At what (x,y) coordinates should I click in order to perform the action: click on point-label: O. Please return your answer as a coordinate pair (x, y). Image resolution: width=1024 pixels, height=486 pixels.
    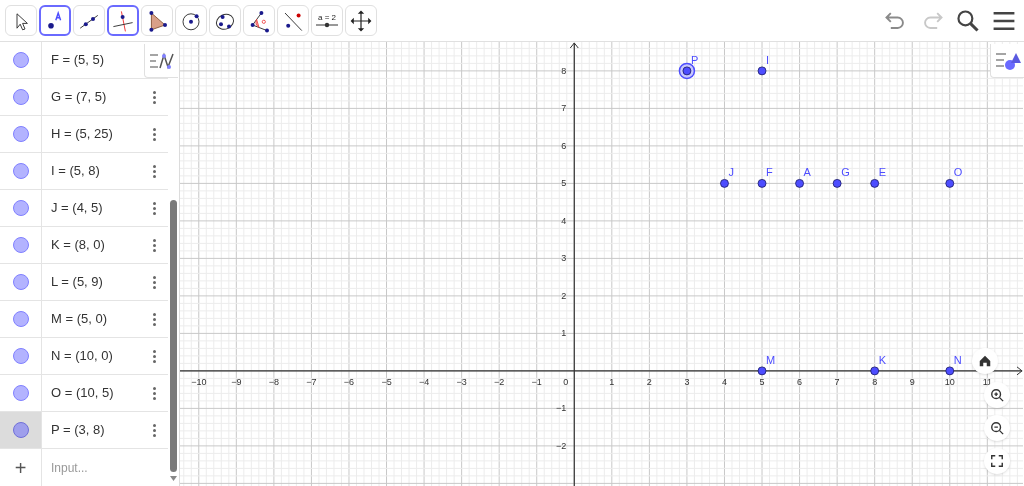
    Looking at the image, I should click on (958, 172).